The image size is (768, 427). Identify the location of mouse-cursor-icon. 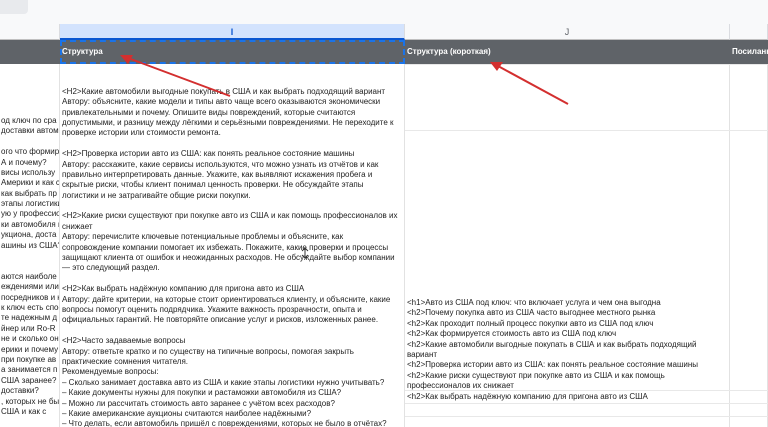
(305, 253).